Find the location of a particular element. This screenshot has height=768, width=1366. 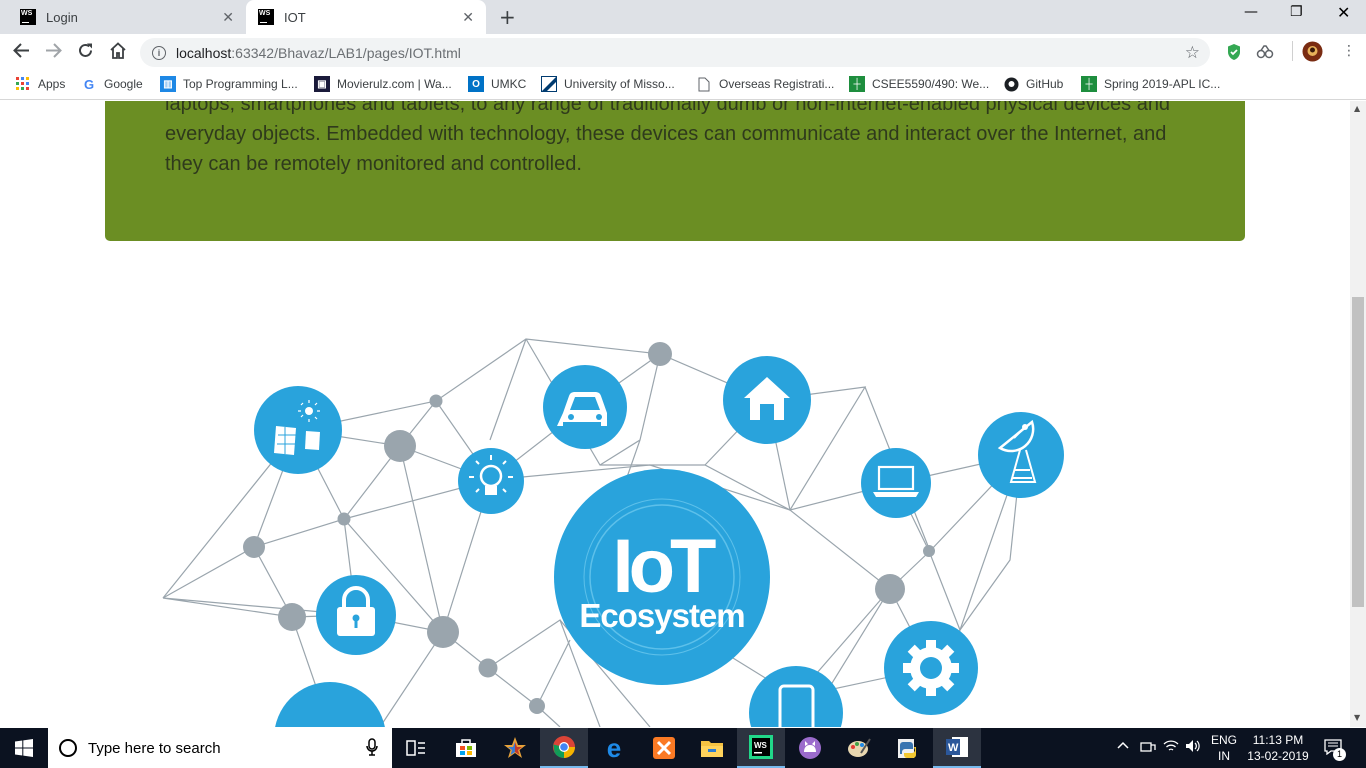

tab-label: IOT is located at coordinates (295, 17).